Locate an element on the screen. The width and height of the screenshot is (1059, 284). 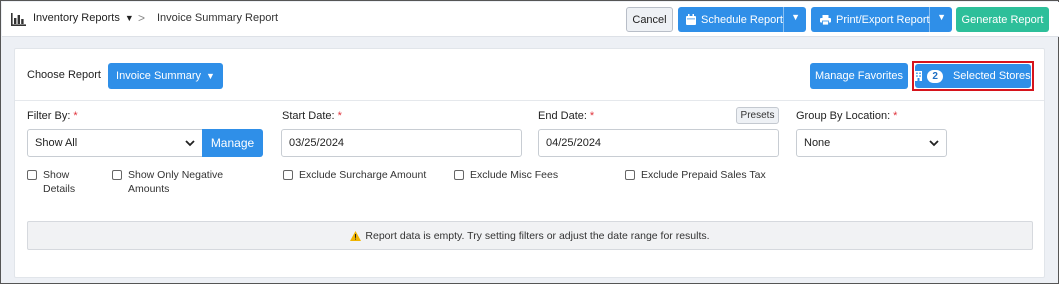
selected-stores-button: 2 Selected Stores is located at coordinates (973, 76).